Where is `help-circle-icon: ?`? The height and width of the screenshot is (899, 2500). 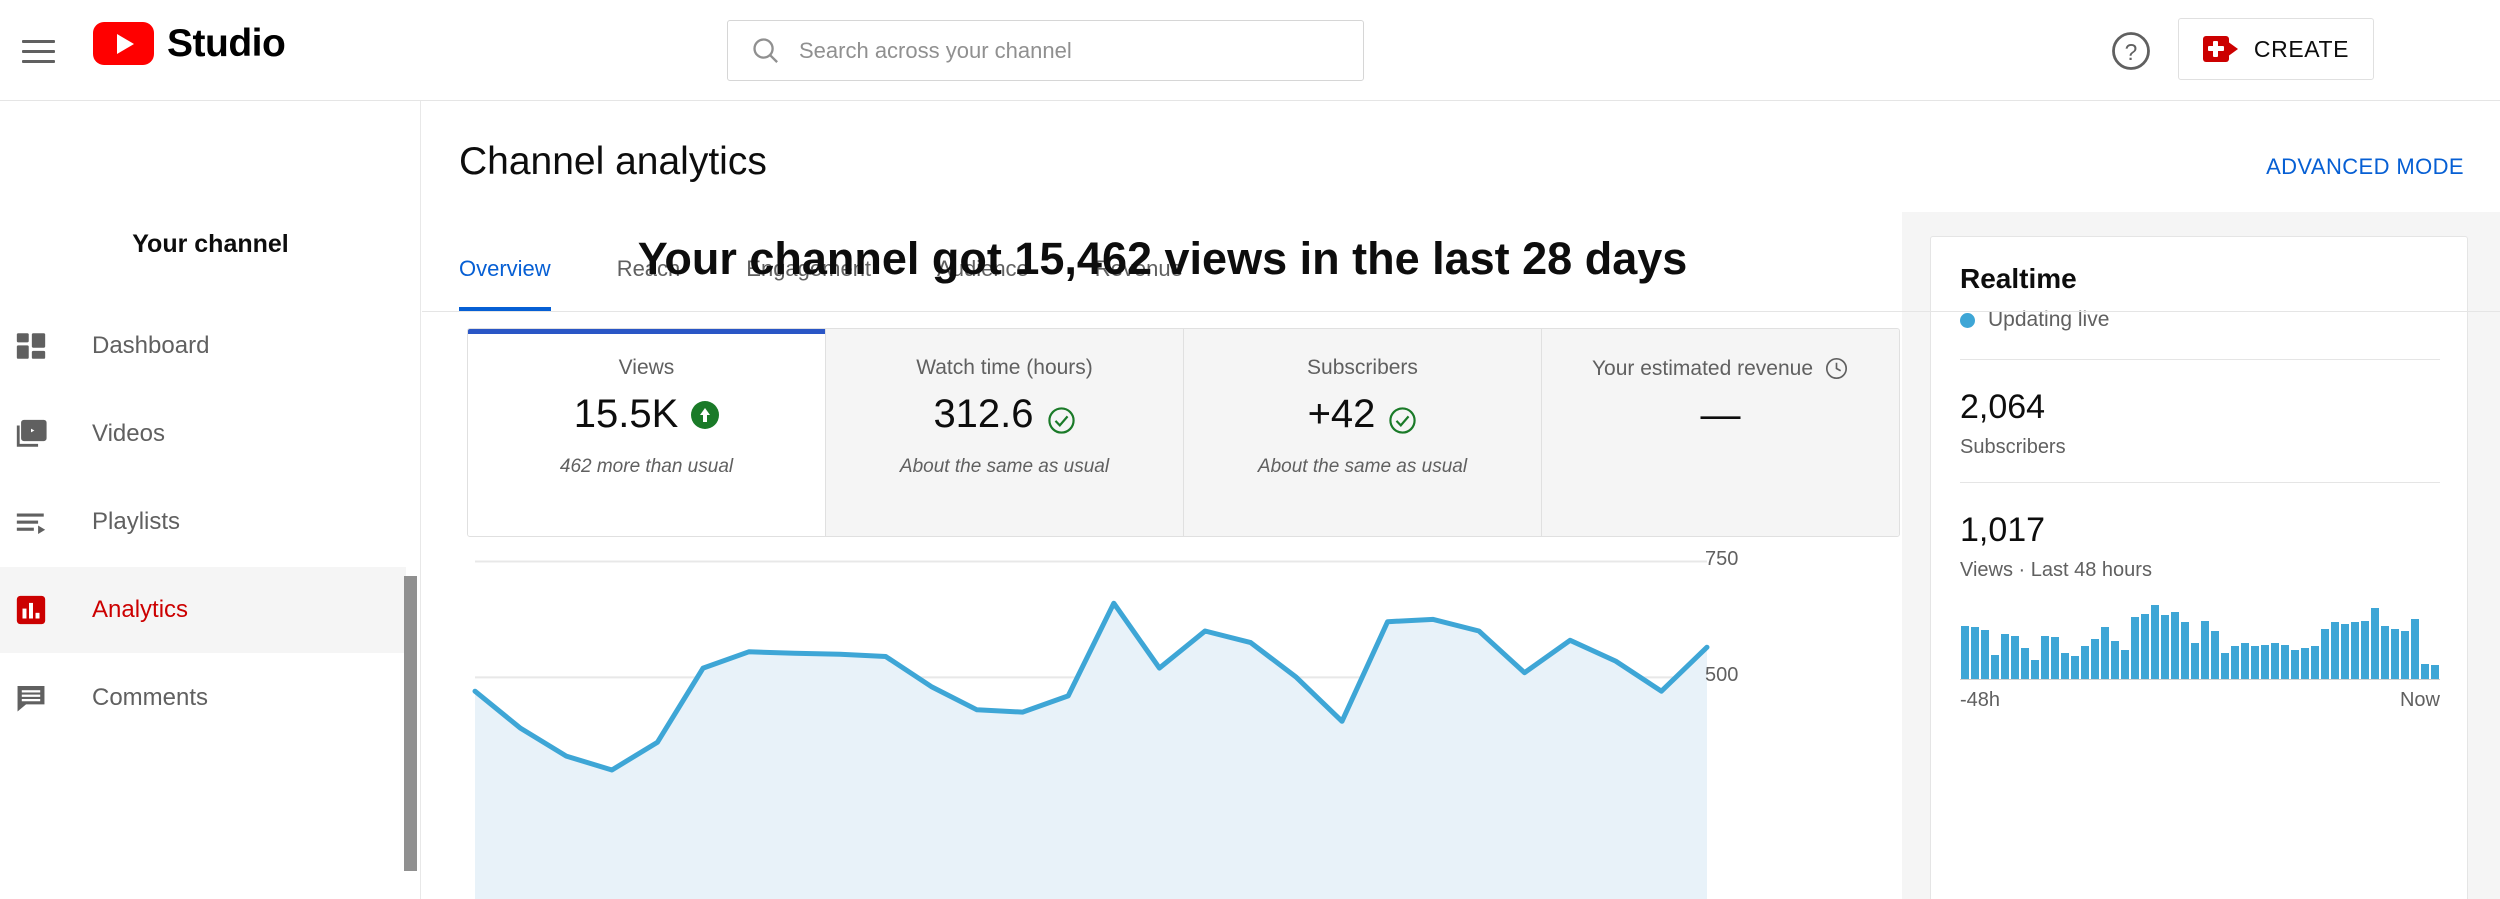
help-circle-icon: ? is located at coordinates (2131, 51).